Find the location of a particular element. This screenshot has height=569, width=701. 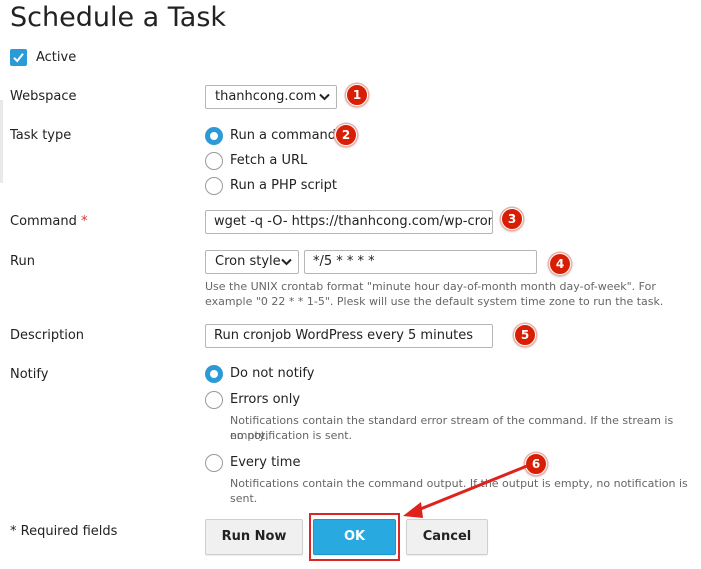

webspace-value: thanhcong.com is located at coordinates (266, 96).